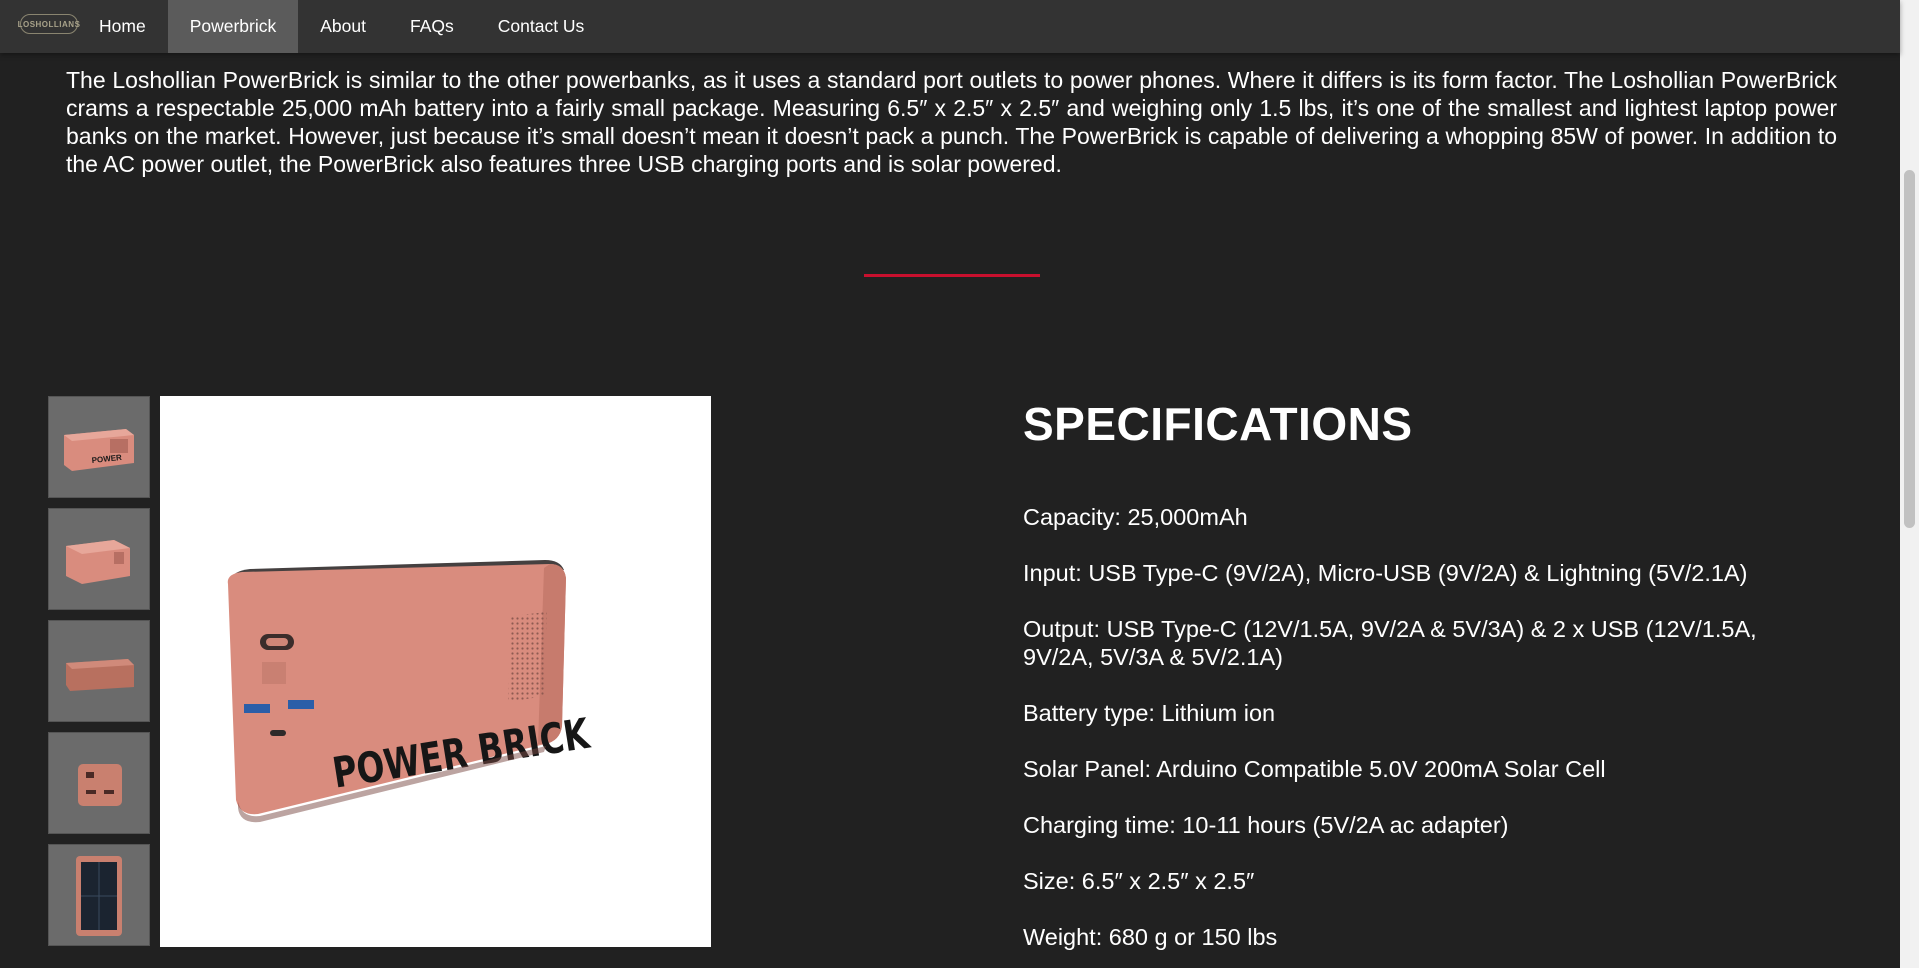  I want to click on thumbnail-front-angle: POWER, so click(99, 447).